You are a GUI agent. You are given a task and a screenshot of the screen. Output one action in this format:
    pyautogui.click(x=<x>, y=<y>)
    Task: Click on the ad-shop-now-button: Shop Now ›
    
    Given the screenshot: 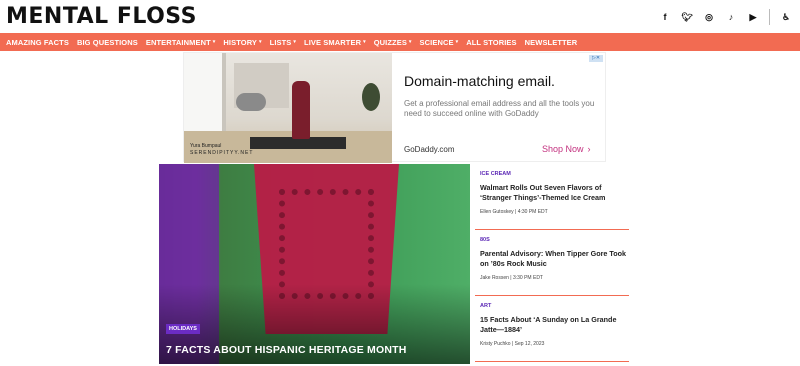 What is the action you would take?
    pyautogui.click(x=566, y=149)
    